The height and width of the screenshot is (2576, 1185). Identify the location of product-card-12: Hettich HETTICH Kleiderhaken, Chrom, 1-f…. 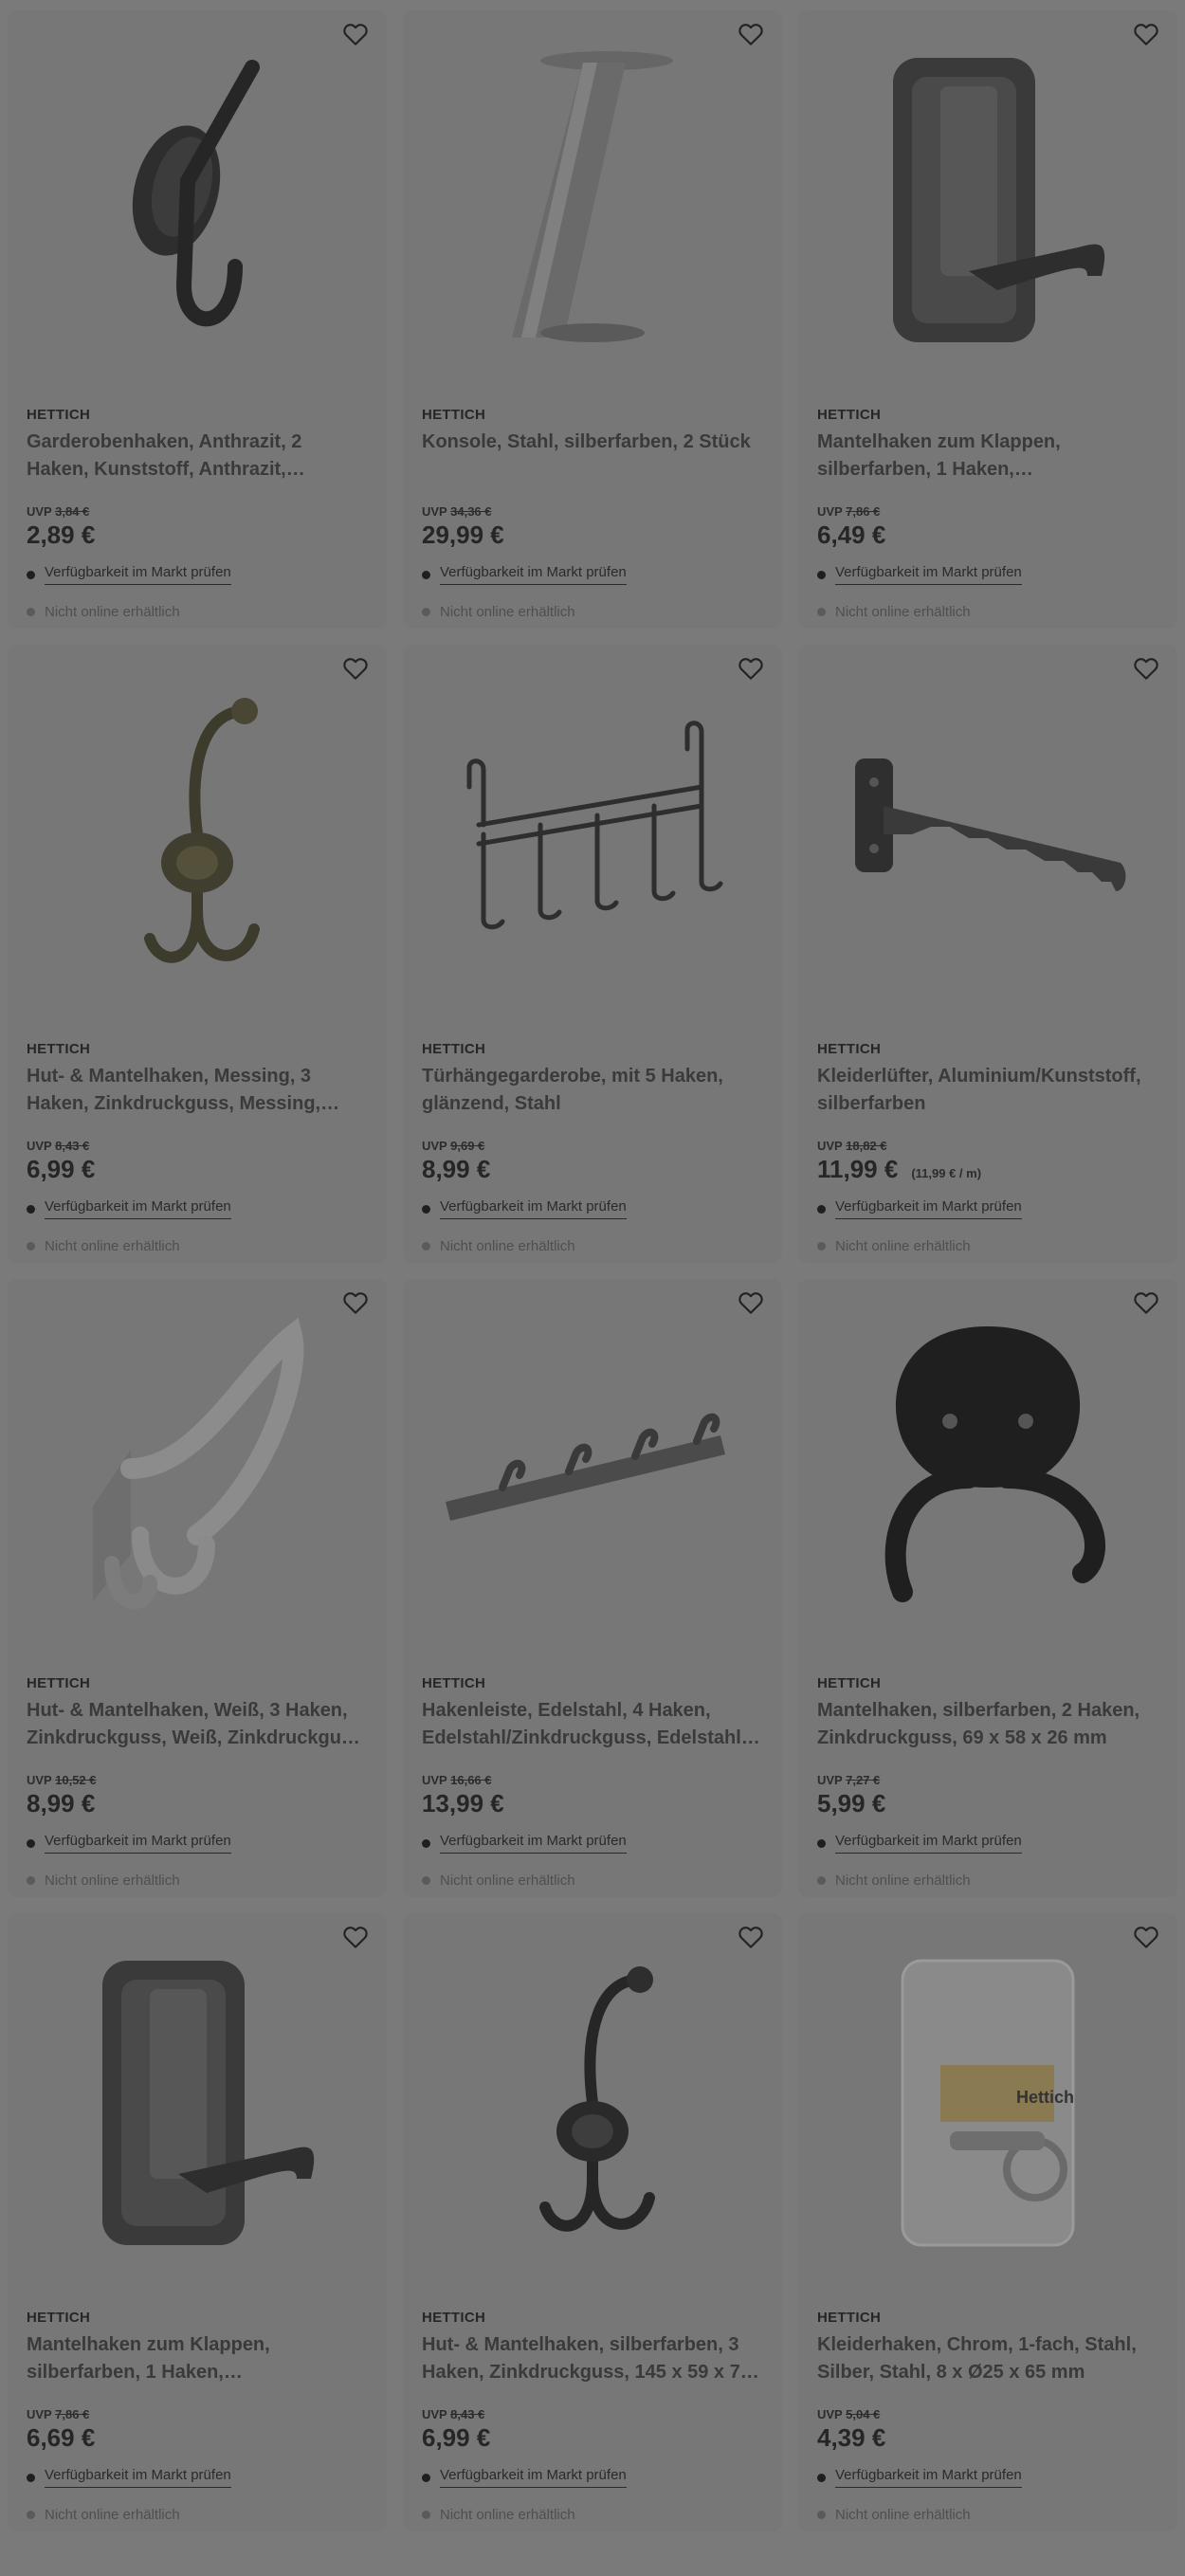
(987, 2222).